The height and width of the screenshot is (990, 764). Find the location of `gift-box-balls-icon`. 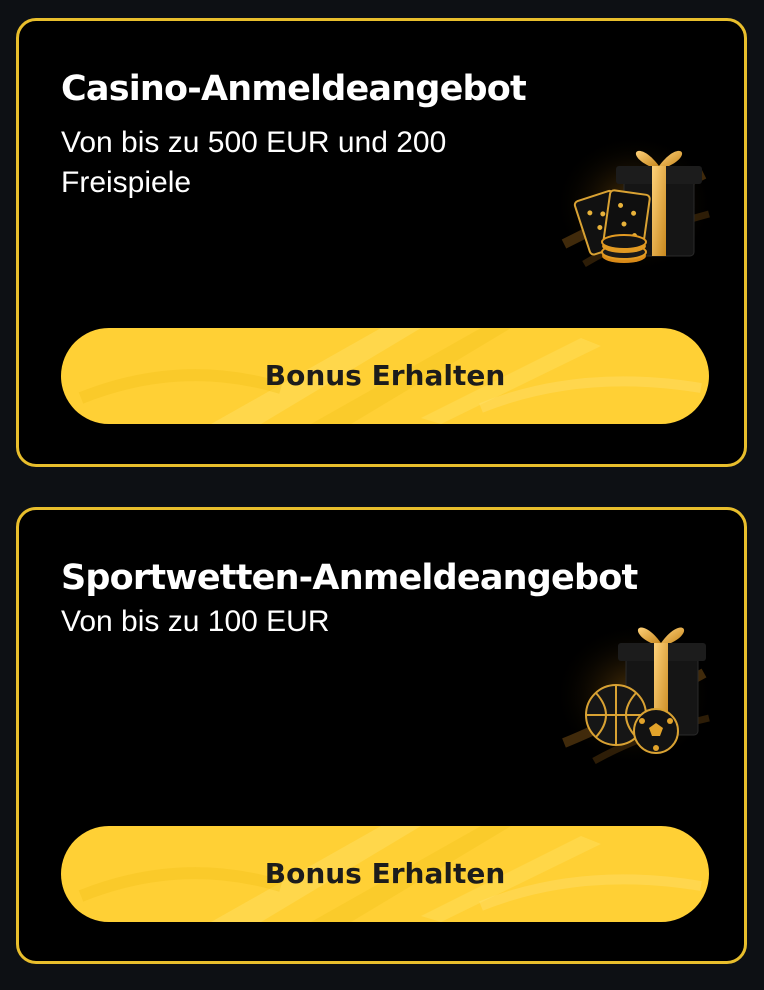

gift-box-balls-icon is located at coordinates (634, 695).